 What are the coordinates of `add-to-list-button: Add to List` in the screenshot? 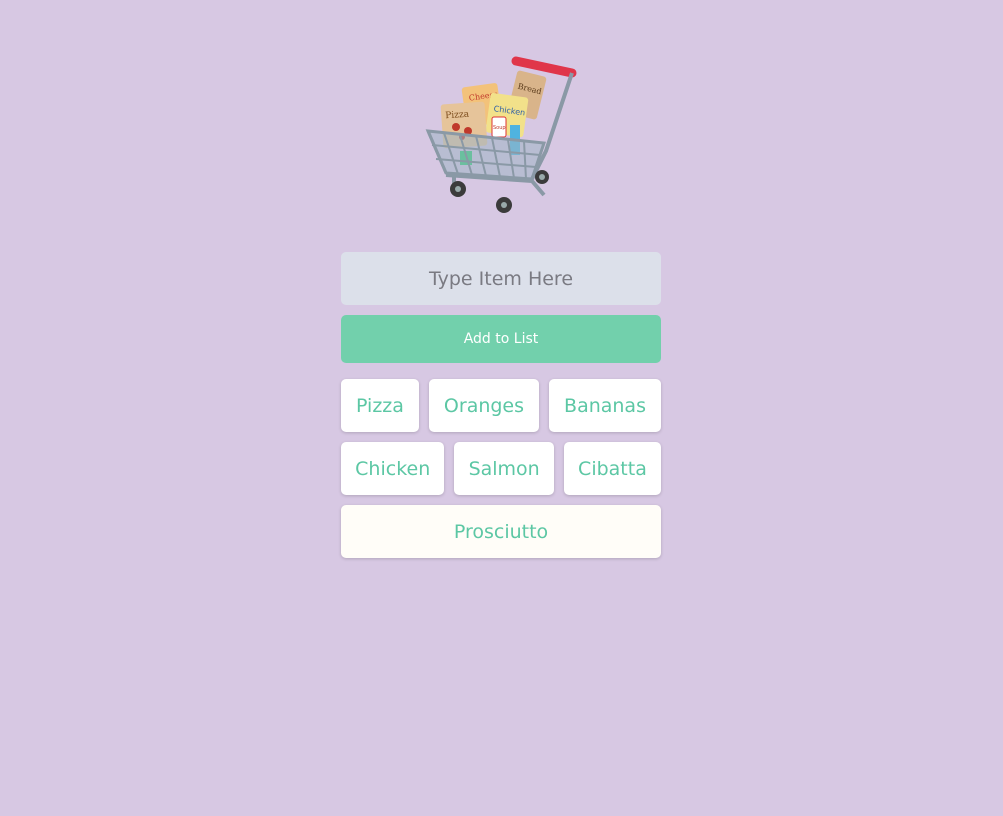 It's located at (501, 339).